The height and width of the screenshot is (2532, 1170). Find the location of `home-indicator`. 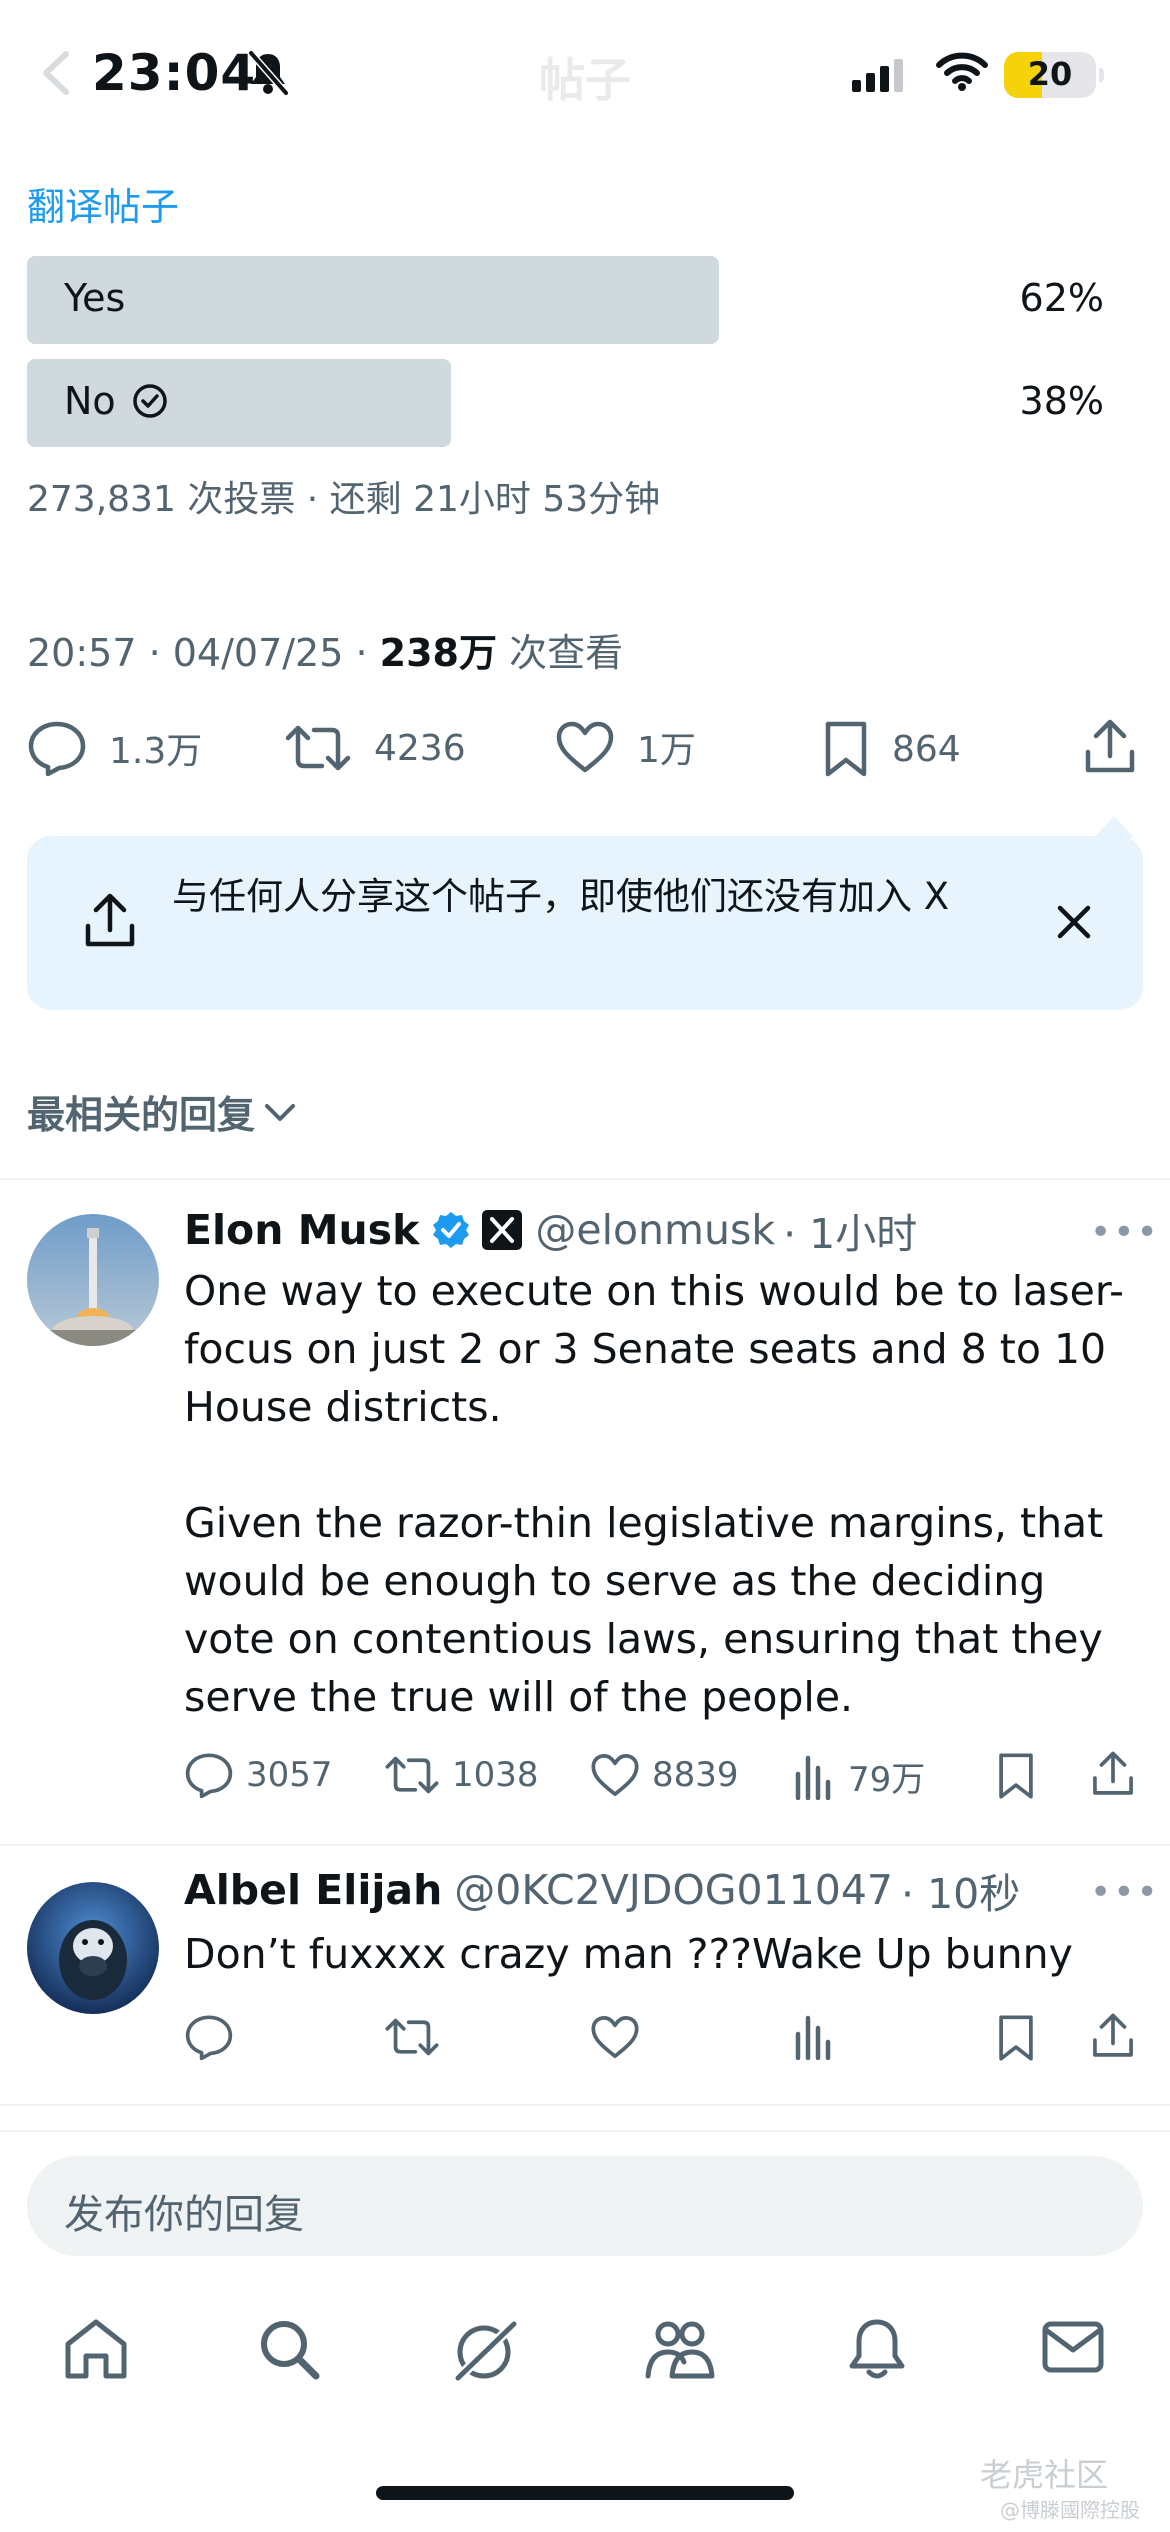

home-indicator is located at coordinates (585, 2493).